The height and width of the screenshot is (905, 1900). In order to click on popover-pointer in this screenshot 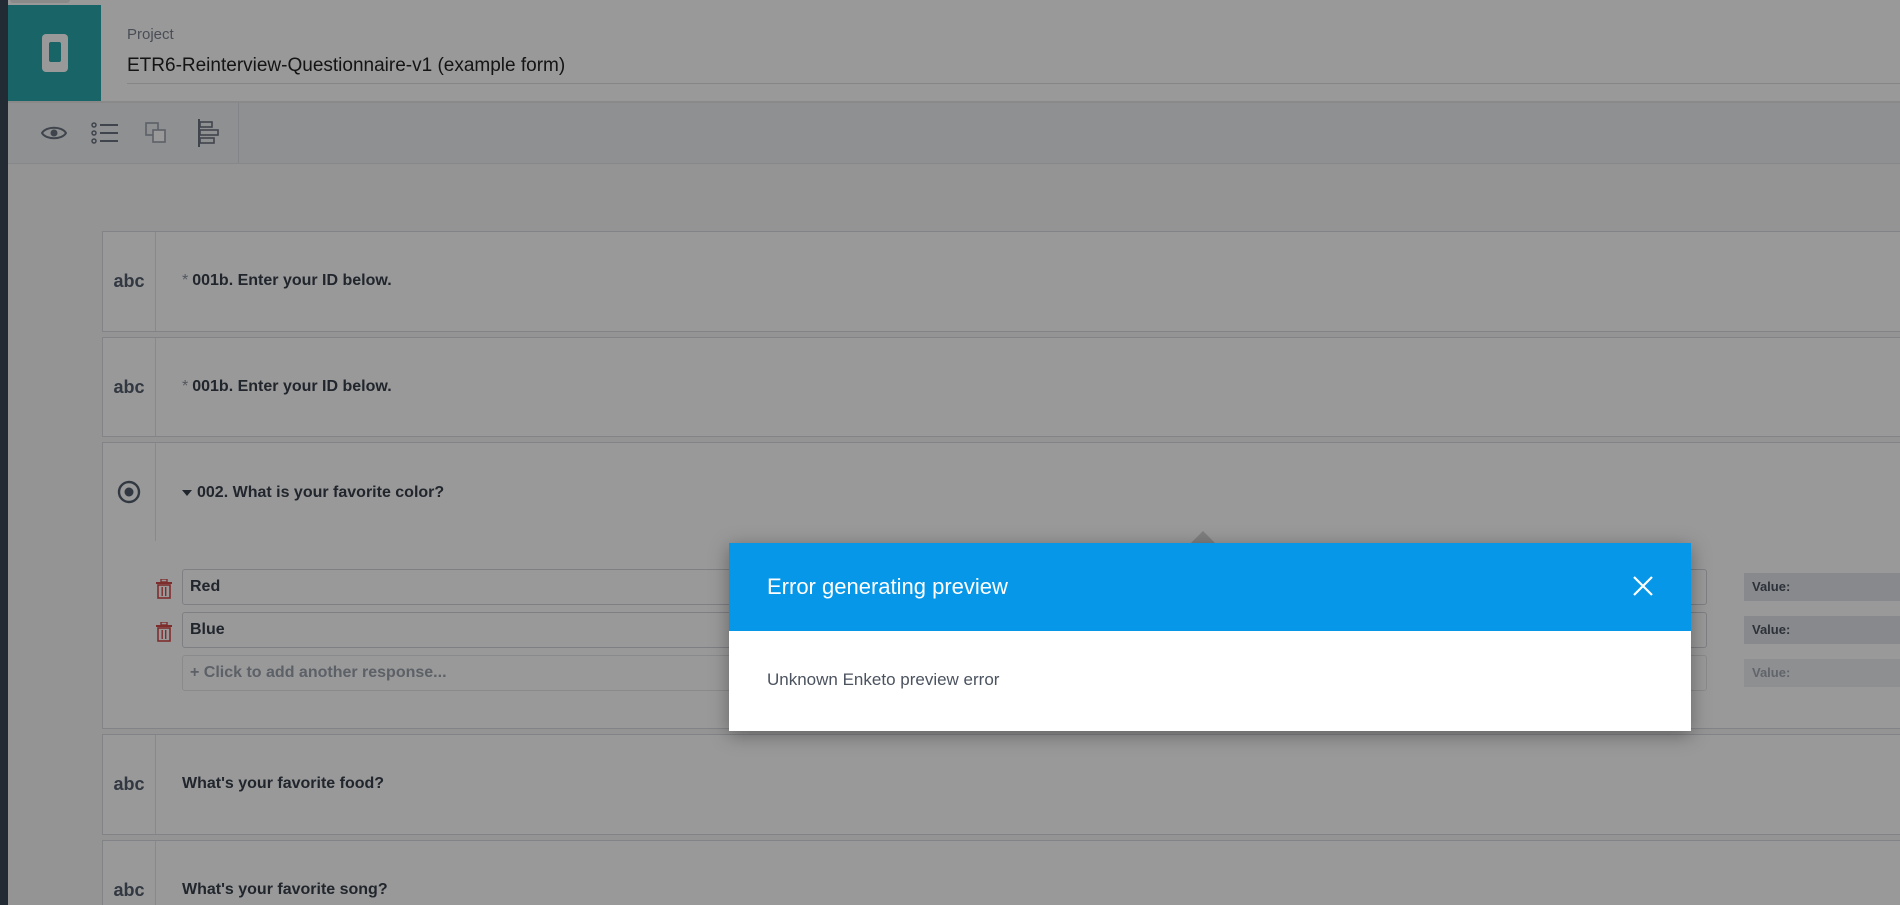, I will do `click(1203, 537)`.